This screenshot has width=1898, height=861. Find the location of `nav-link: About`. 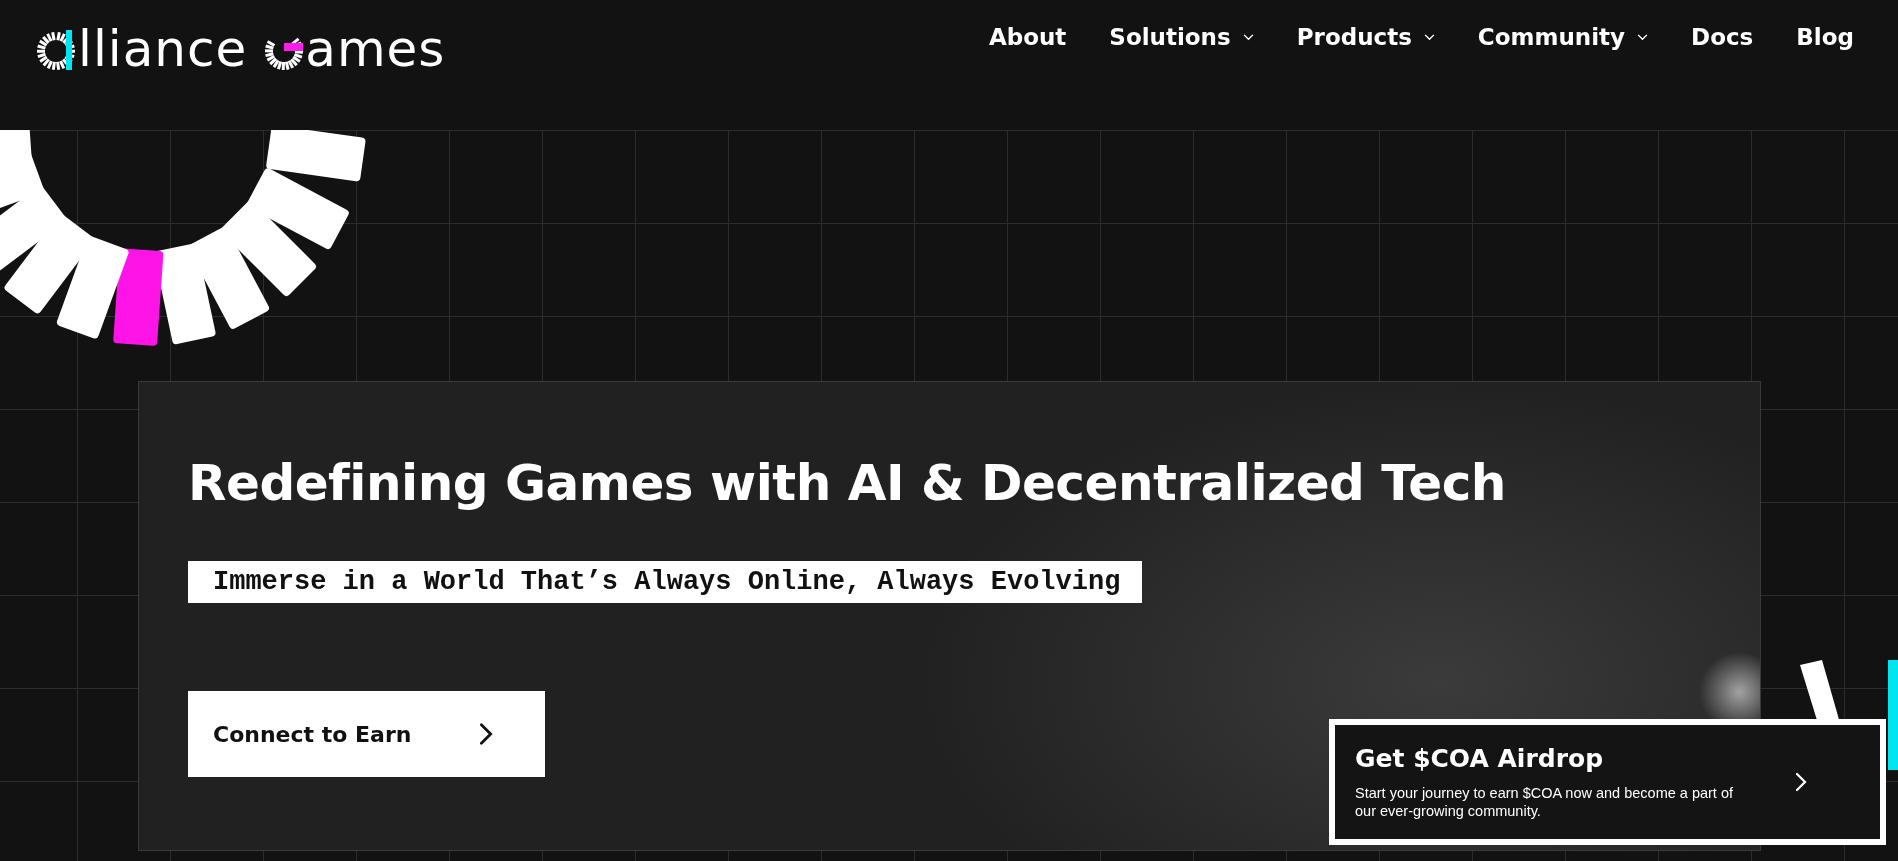

nav-link: About is located at coordinates (1027, 37).